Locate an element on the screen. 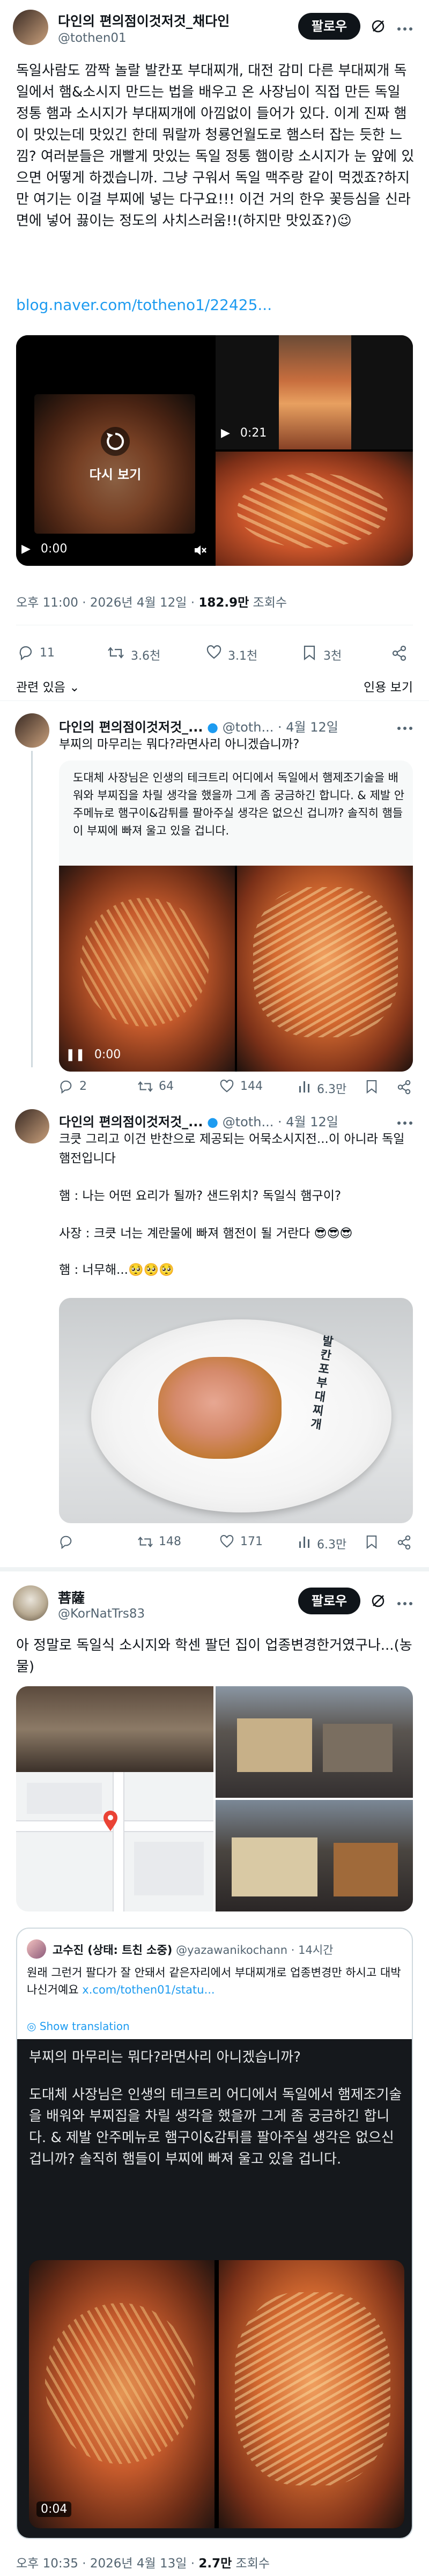 This screenshot has width=429, height=2576. heart-icon is located at coordinates (213, 652).